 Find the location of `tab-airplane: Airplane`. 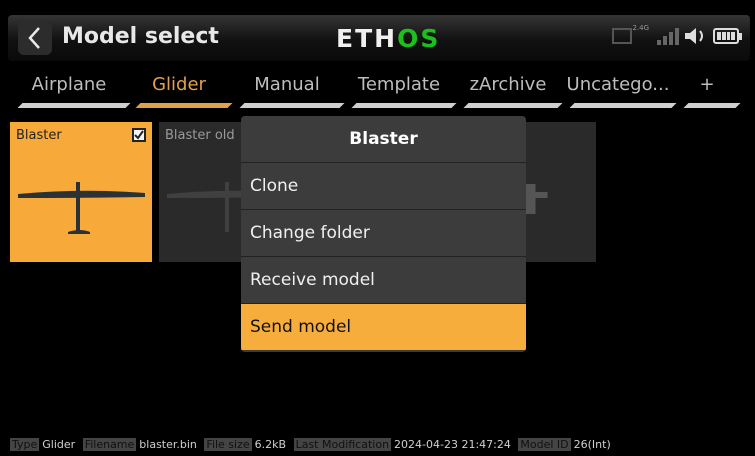

tab-airplane: Airplane is located at coordinates (70, 89).